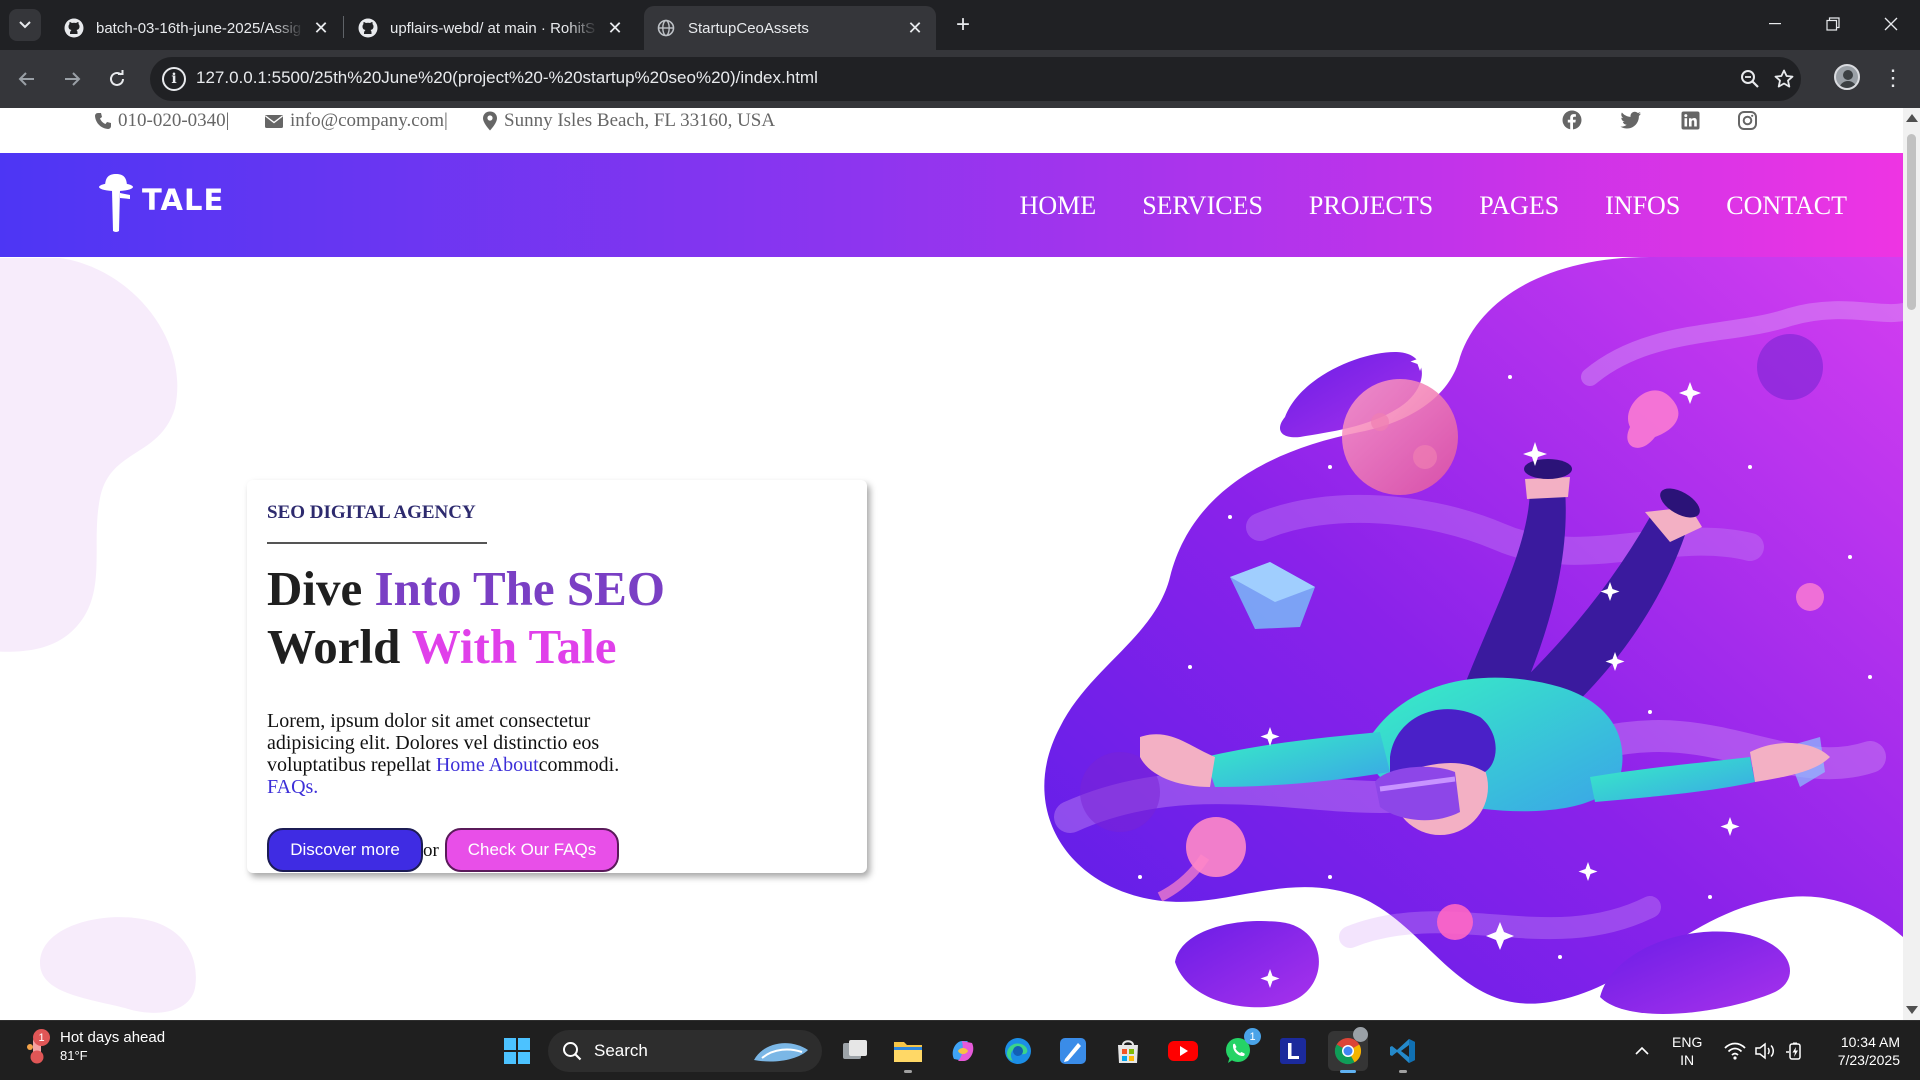  I want to click on github-icon, so click(74, 28).